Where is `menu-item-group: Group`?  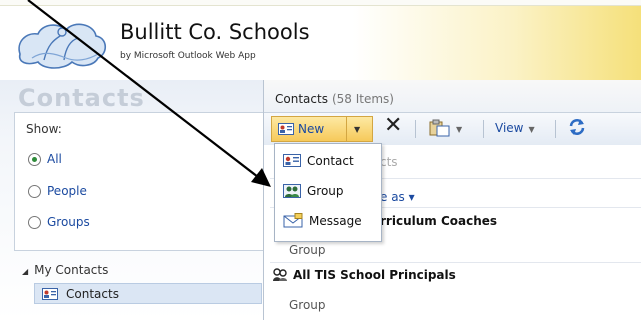
menu-item-group: Group is located at coordinates (328, 190).